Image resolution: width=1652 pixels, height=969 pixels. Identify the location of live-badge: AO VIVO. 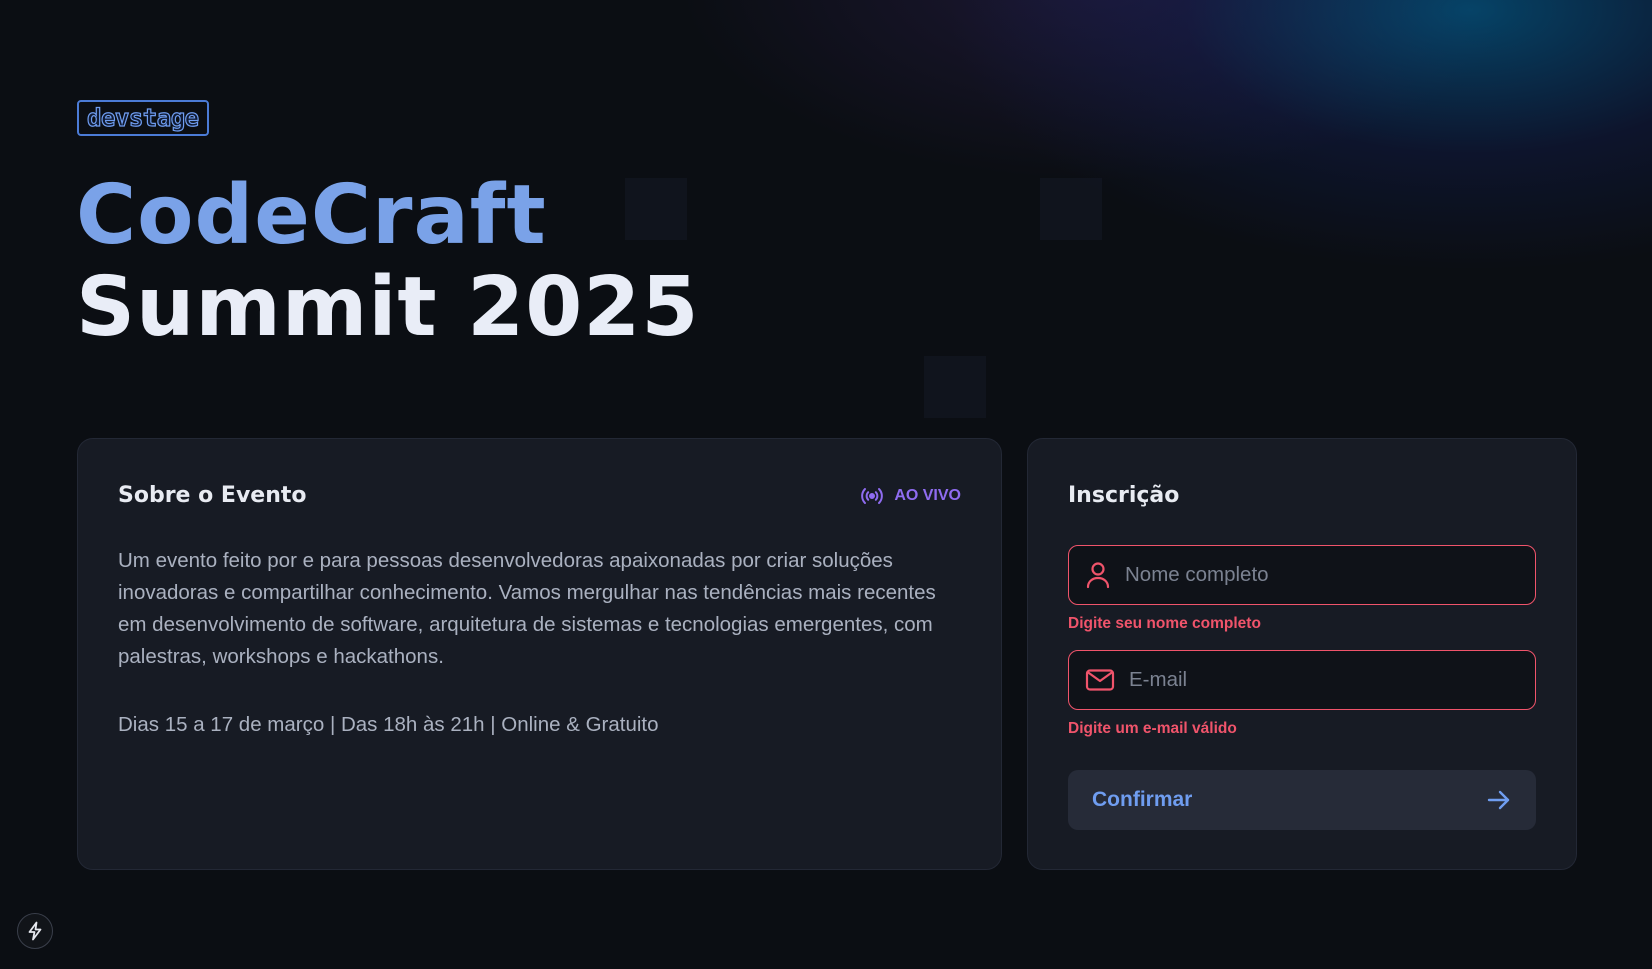
(910, 496).